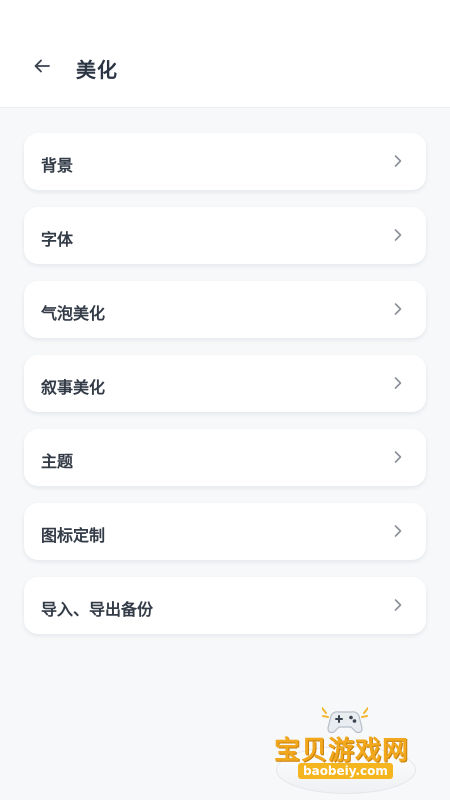  I want to click on menu-item-label: 背景, so click(57, 166).